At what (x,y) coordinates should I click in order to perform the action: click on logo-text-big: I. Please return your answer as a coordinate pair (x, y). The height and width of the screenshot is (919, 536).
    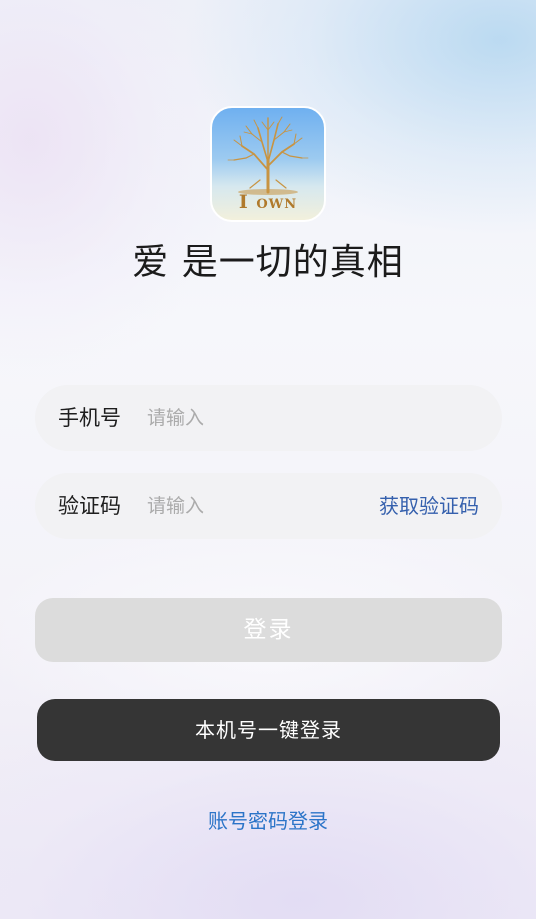
    Looking at the image, I should click on (243, 202).